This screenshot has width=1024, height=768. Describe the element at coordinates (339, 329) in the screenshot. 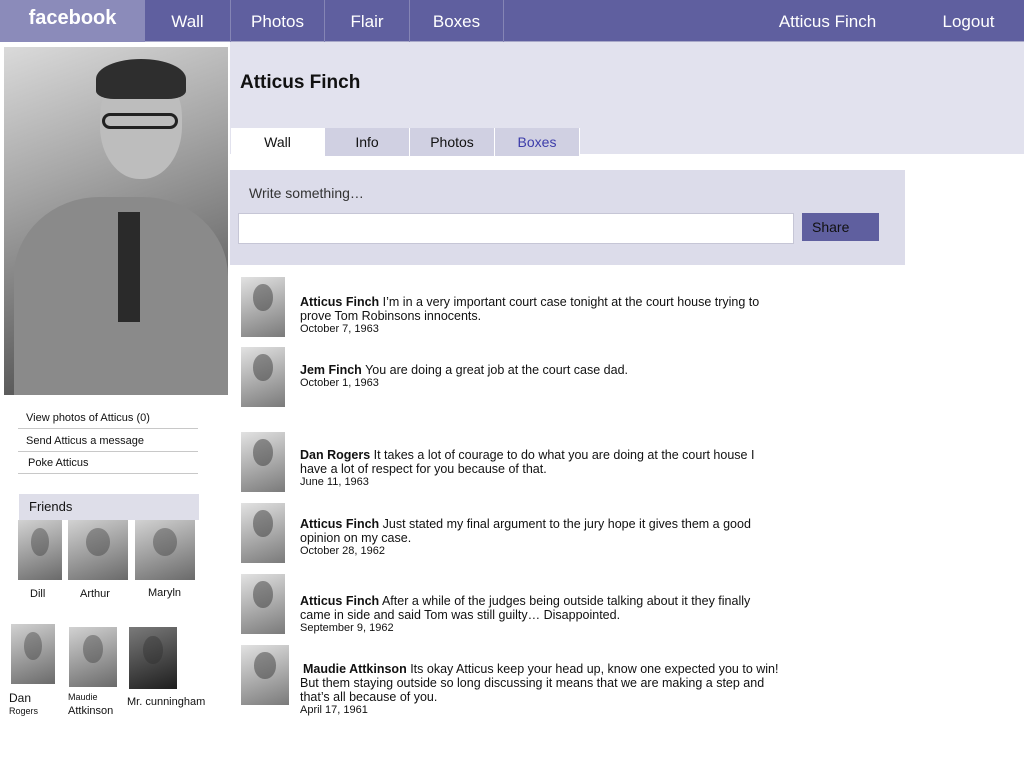

I see `post-date: October 7, 1963` at that location.